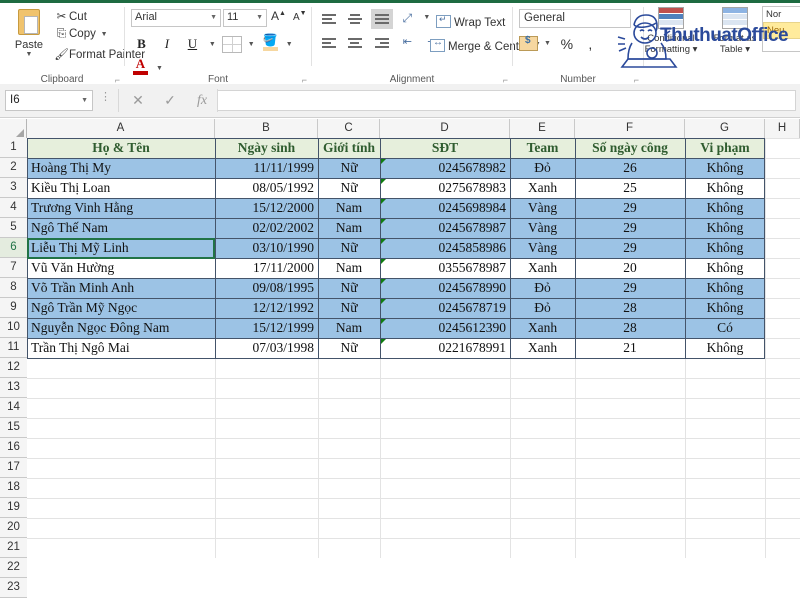 The height and width of the screenshot is (598, 800). Describe the element at coordinates (13, 468) in the screenshot. I see `row-header-17: 17` at that location.